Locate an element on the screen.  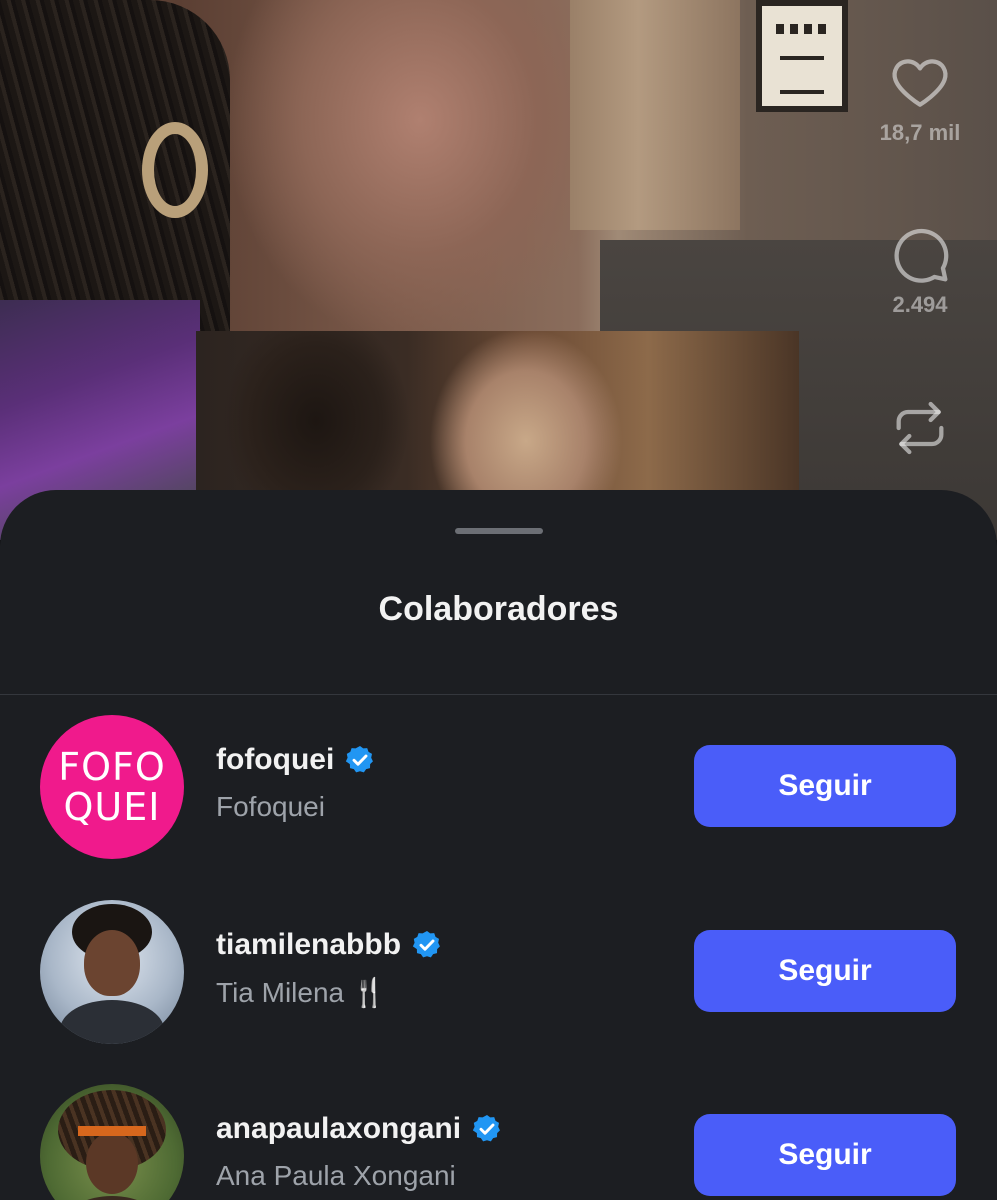
avatar-logo-text: FOFO is located at coordinates (112, 767).